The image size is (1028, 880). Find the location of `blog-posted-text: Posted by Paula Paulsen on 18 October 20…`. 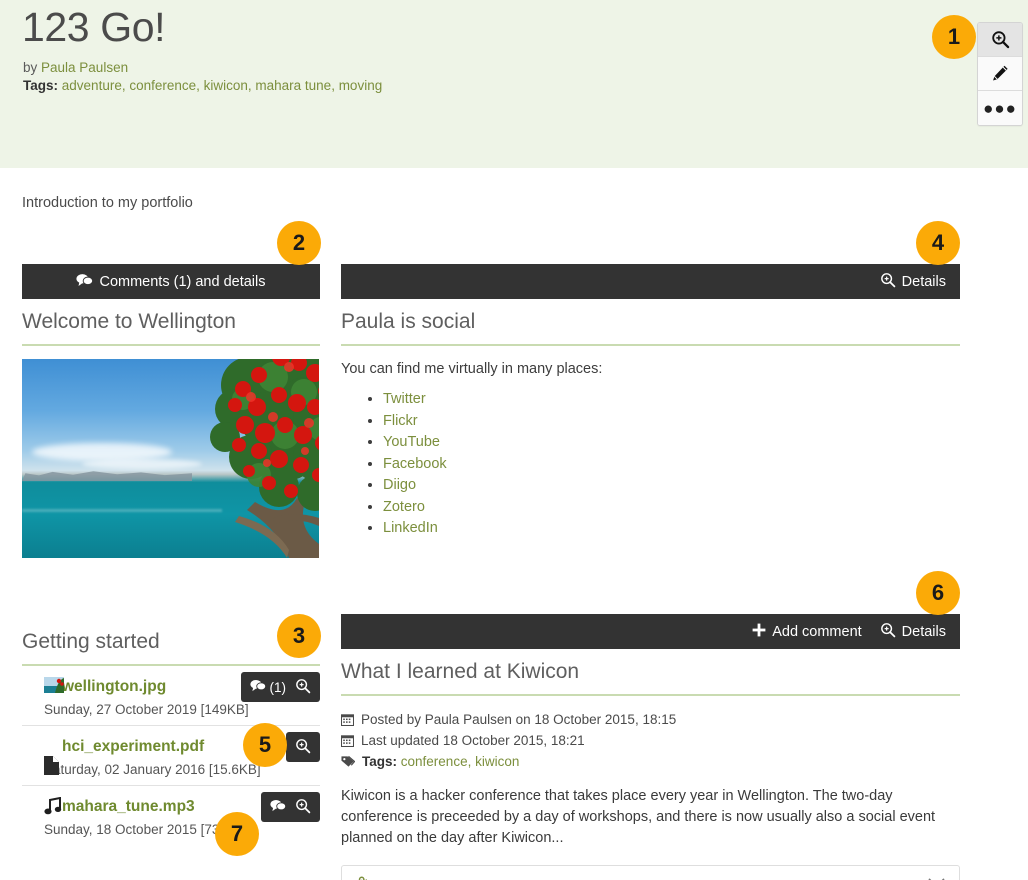

blog-posted-text: Posted by Paula Paulsen on 18 October 20… is located at coordinates (519, 719).